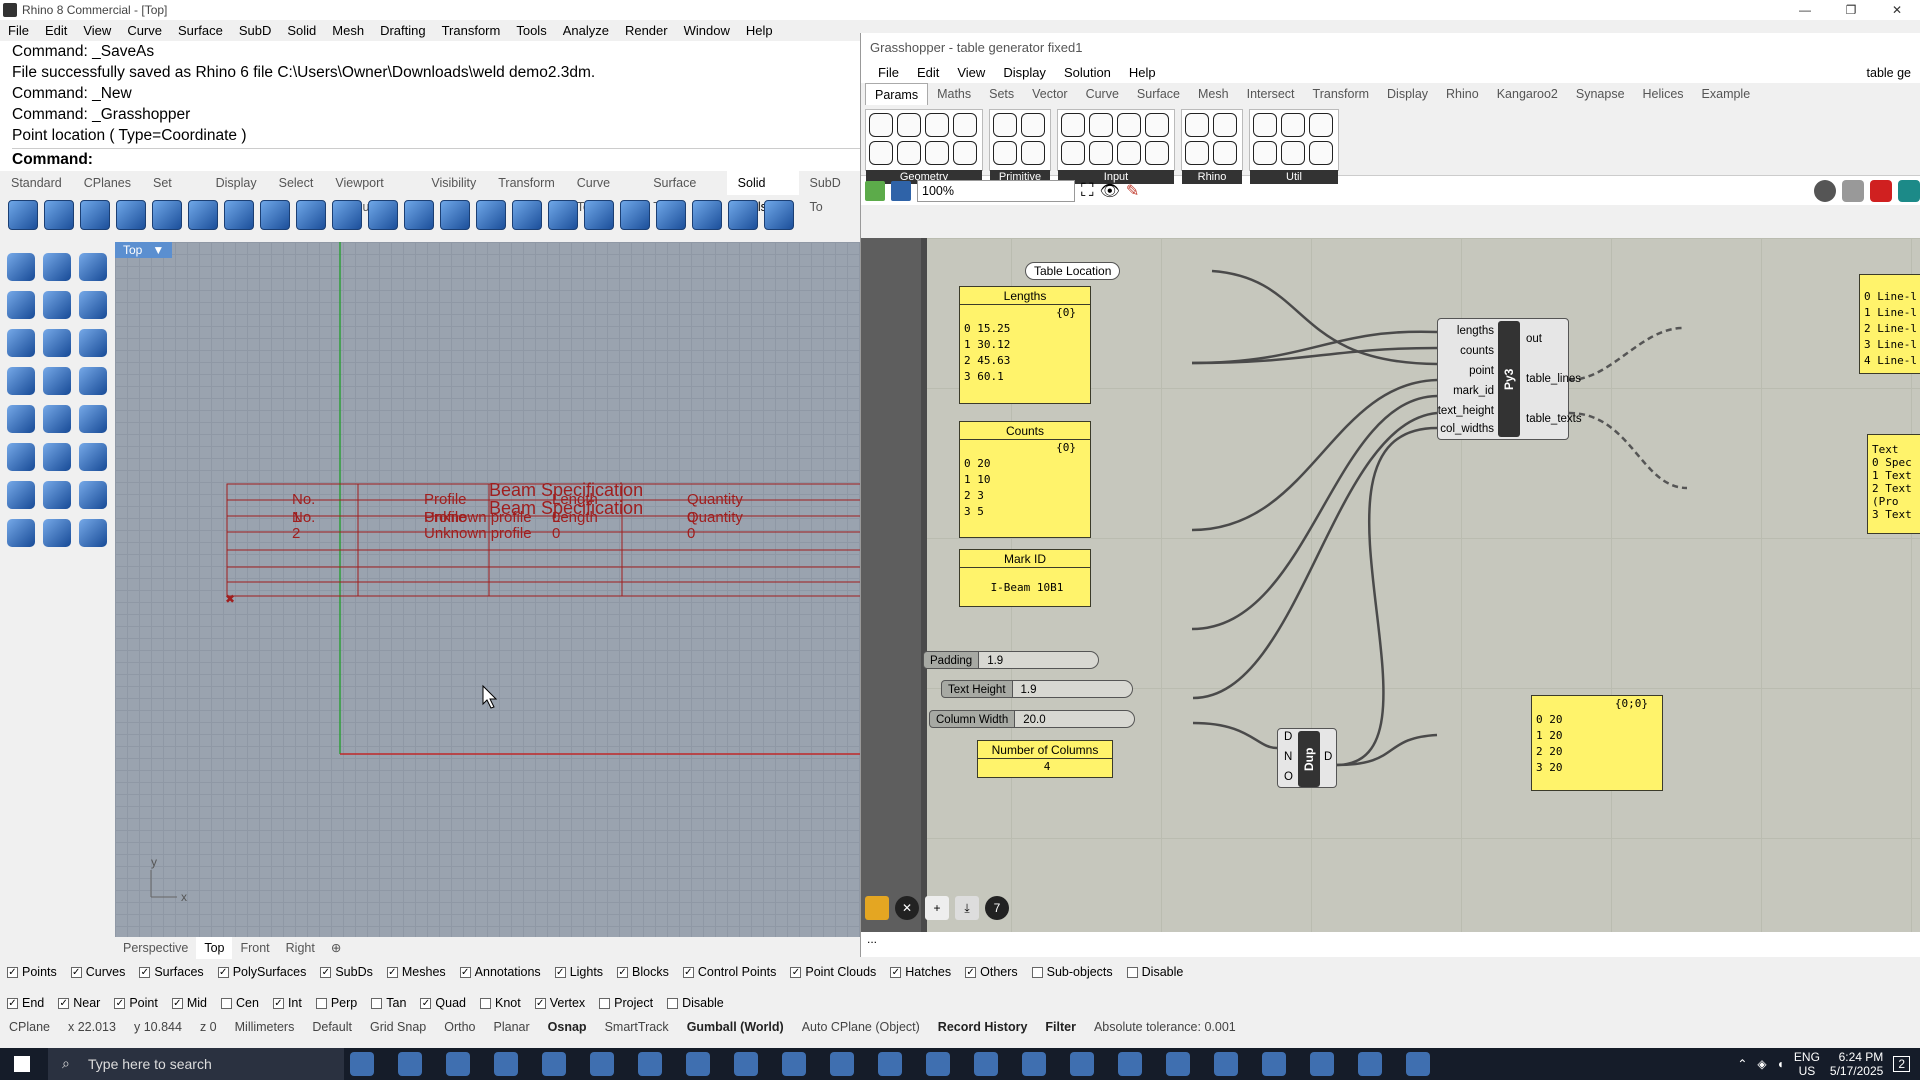 This screenshot has height=1080, width=1920. Describe the element at coordinates (57, 457) in the screenshot. I see `cylinder-icon` at that location.